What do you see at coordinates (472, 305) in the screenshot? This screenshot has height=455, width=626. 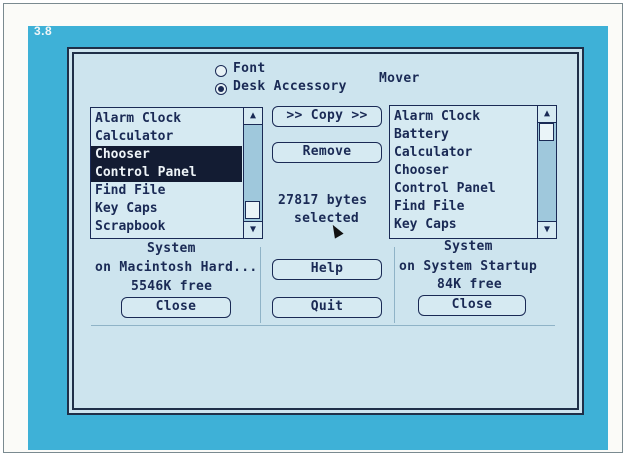 I see `close-right-button: Close` at bounding box center [472, 305].